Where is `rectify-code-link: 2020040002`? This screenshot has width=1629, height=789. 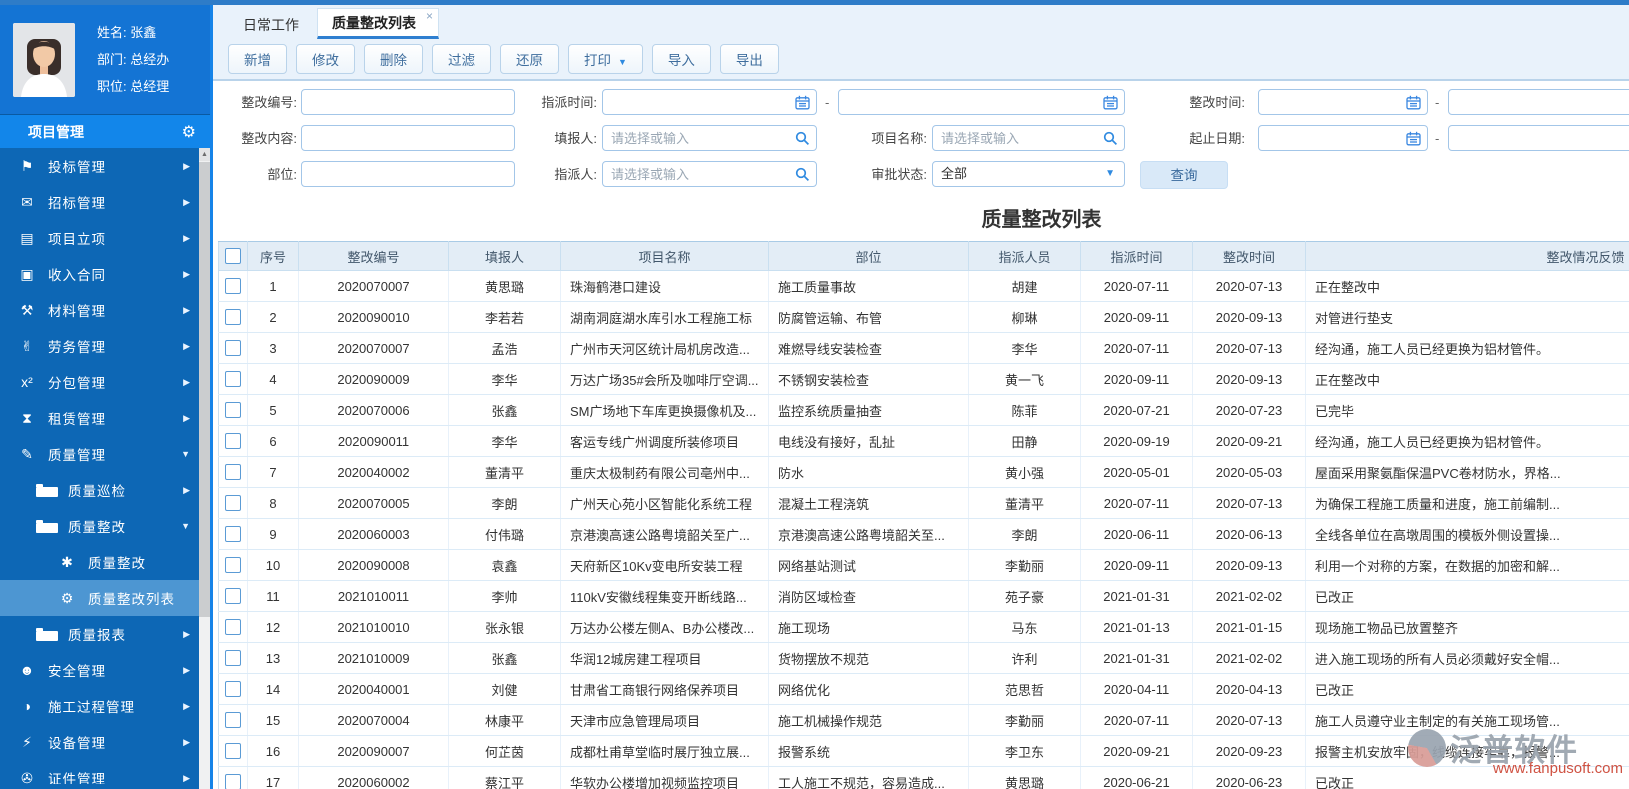 rectify-code-link: 2020040002 is located at coordinates (373, 472).